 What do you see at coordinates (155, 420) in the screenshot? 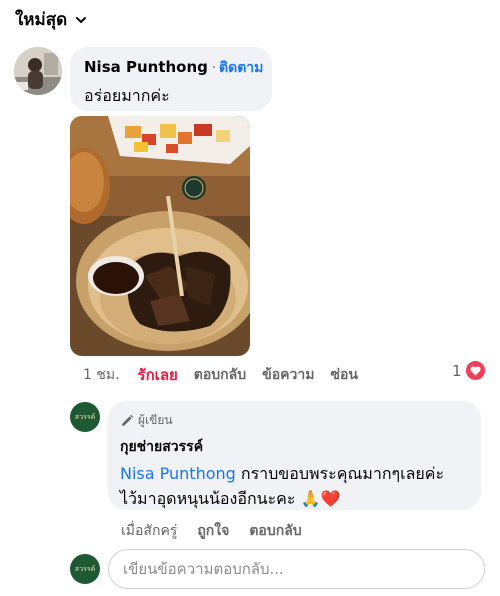
I see `author-badge-label: ผู้เขียน` at bounding box center [155, 420].